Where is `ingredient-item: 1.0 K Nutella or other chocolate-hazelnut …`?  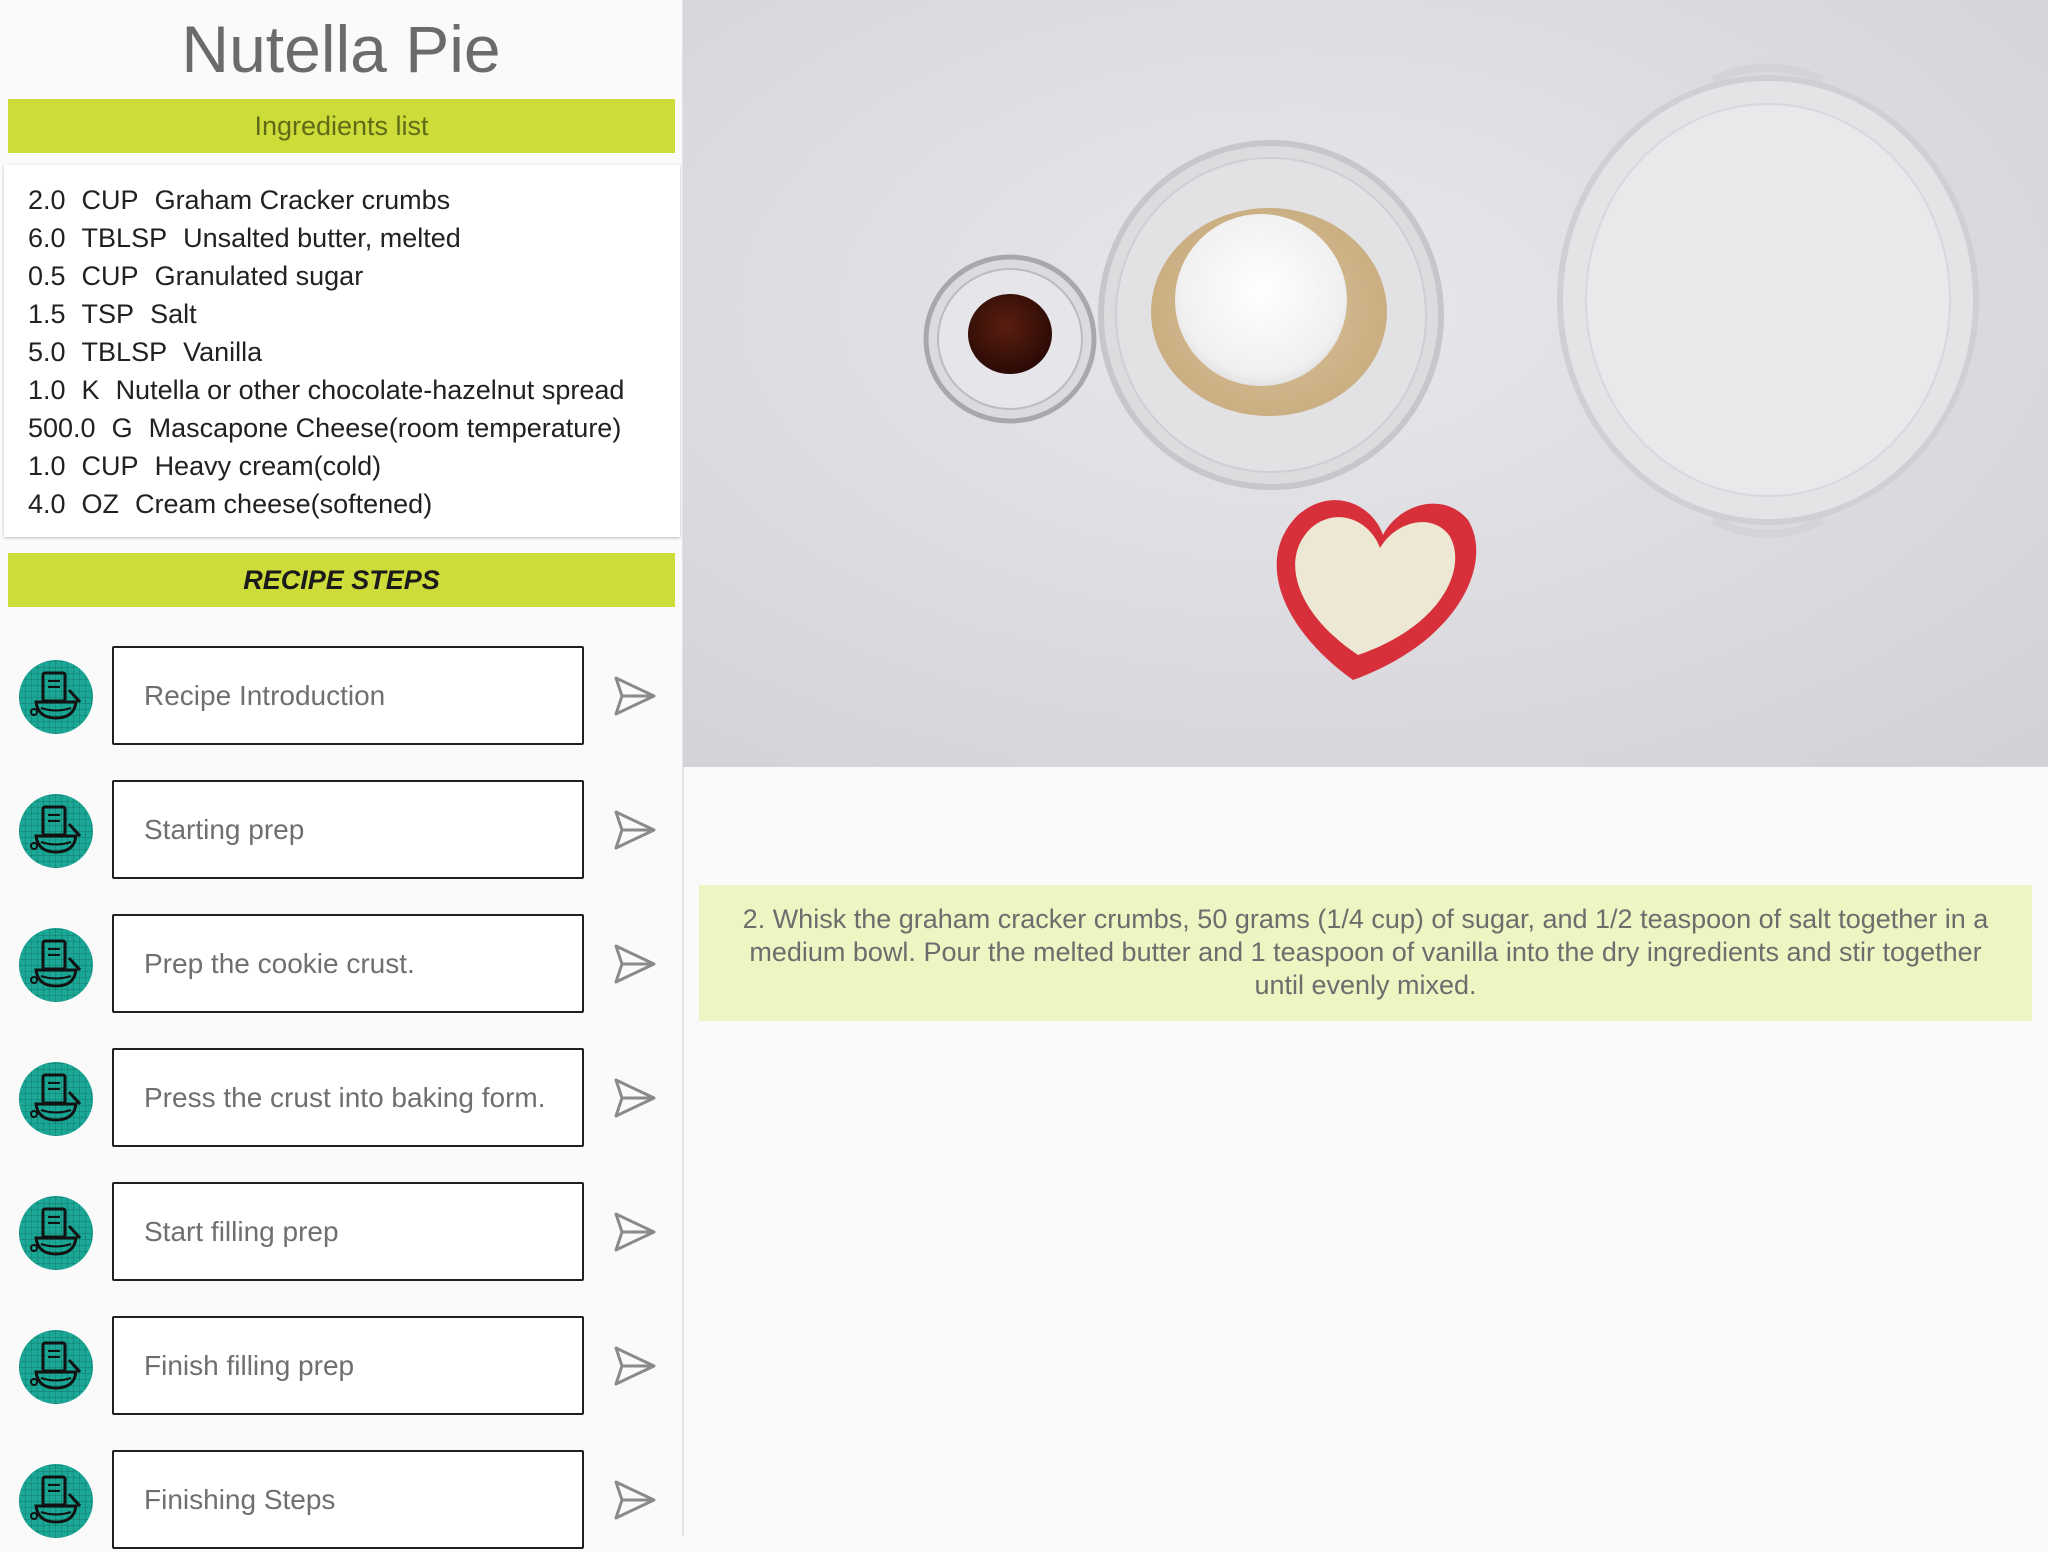 ingredient-item: 1.0 K Nutella or other chocolate-hazelnut … is located at coordinates (326, 390).